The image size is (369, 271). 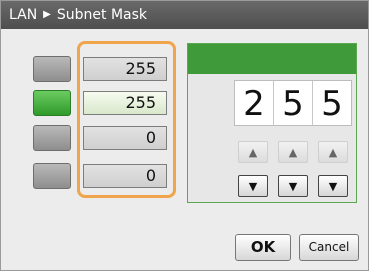 What do you see at coordinates (332, 103) in the screenshot?
I see `digit-ones: 5` at bounding box center [332, 103].